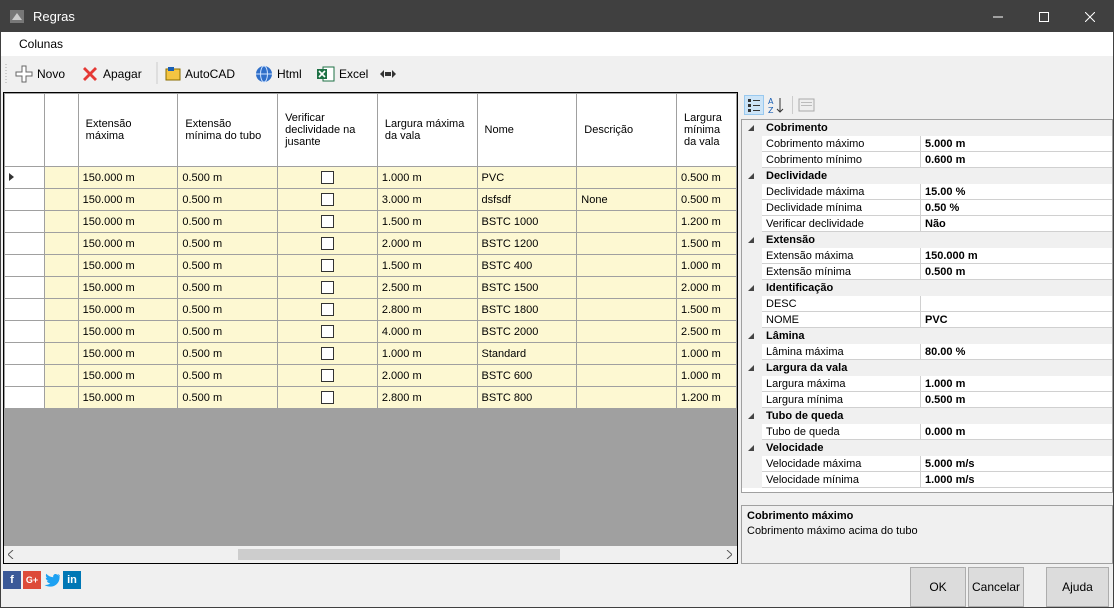  What do you see at coordinates (938, 587) in the screenshot?
I see `ok-button: OK` at bounding box center [938, 587].